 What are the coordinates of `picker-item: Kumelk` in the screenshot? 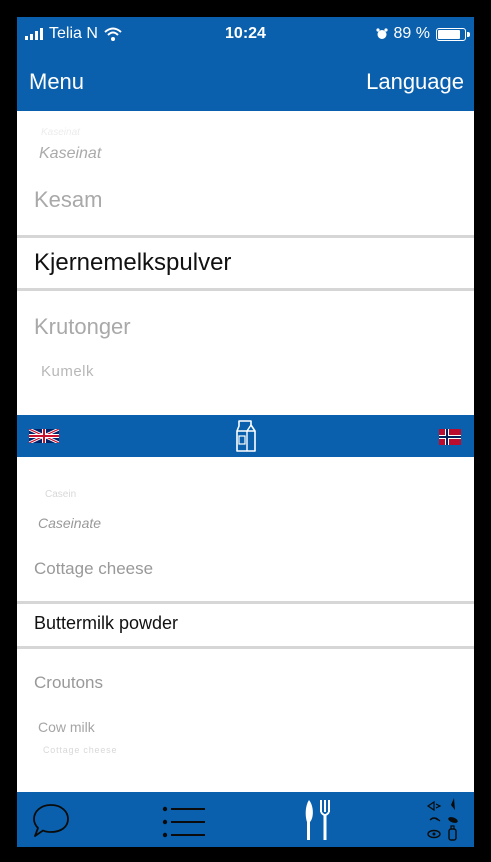 It's located at (67, 371).